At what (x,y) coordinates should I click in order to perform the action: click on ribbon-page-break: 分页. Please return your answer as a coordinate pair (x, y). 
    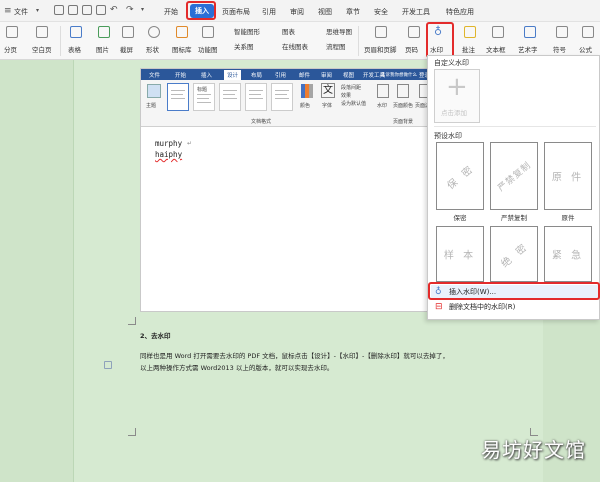
    Looking at the image, I should click on (10, 49).